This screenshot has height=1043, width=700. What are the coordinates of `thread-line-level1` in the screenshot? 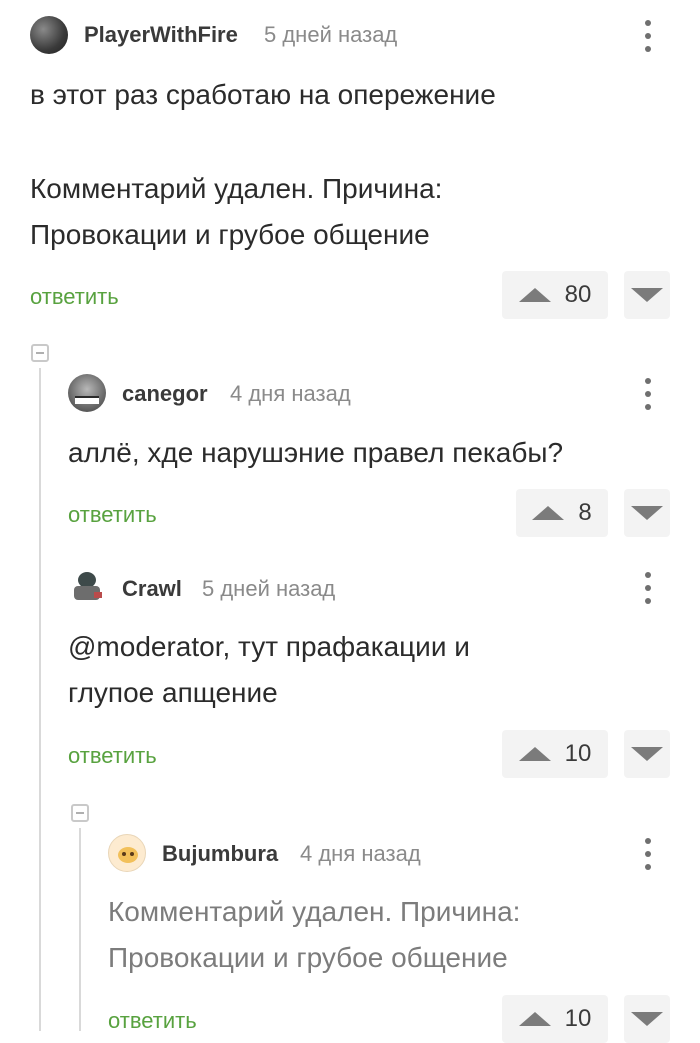 It's located at (40, 699).